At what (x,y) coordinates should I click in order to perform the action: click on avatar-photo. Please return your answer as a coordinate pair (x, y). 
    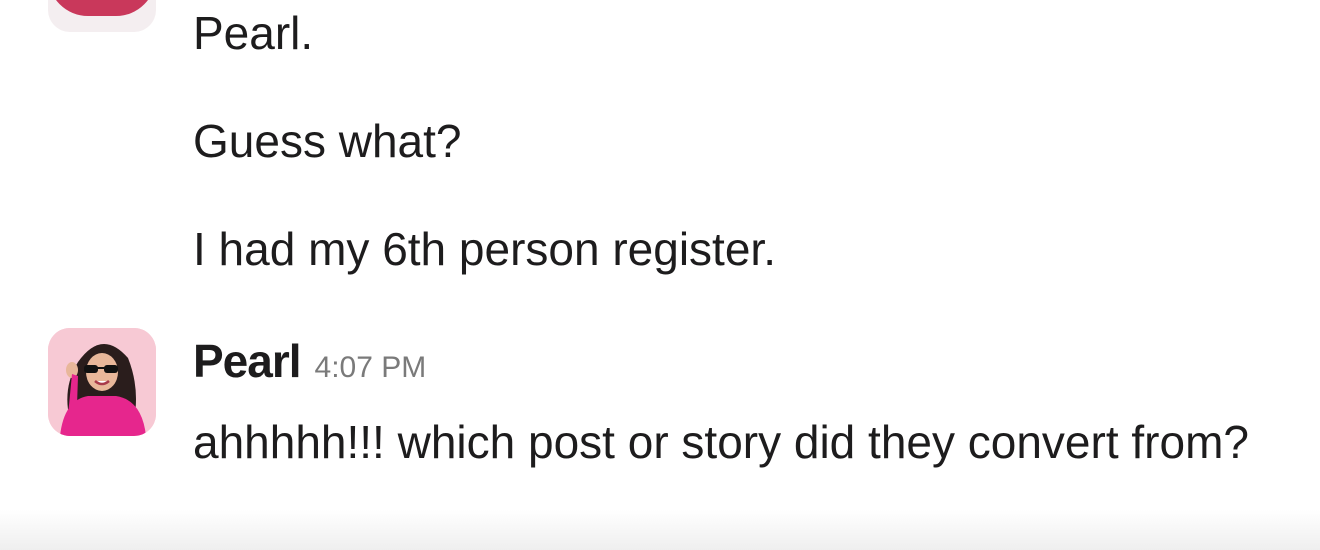
    Looking at the image, I should click on (102, 382).